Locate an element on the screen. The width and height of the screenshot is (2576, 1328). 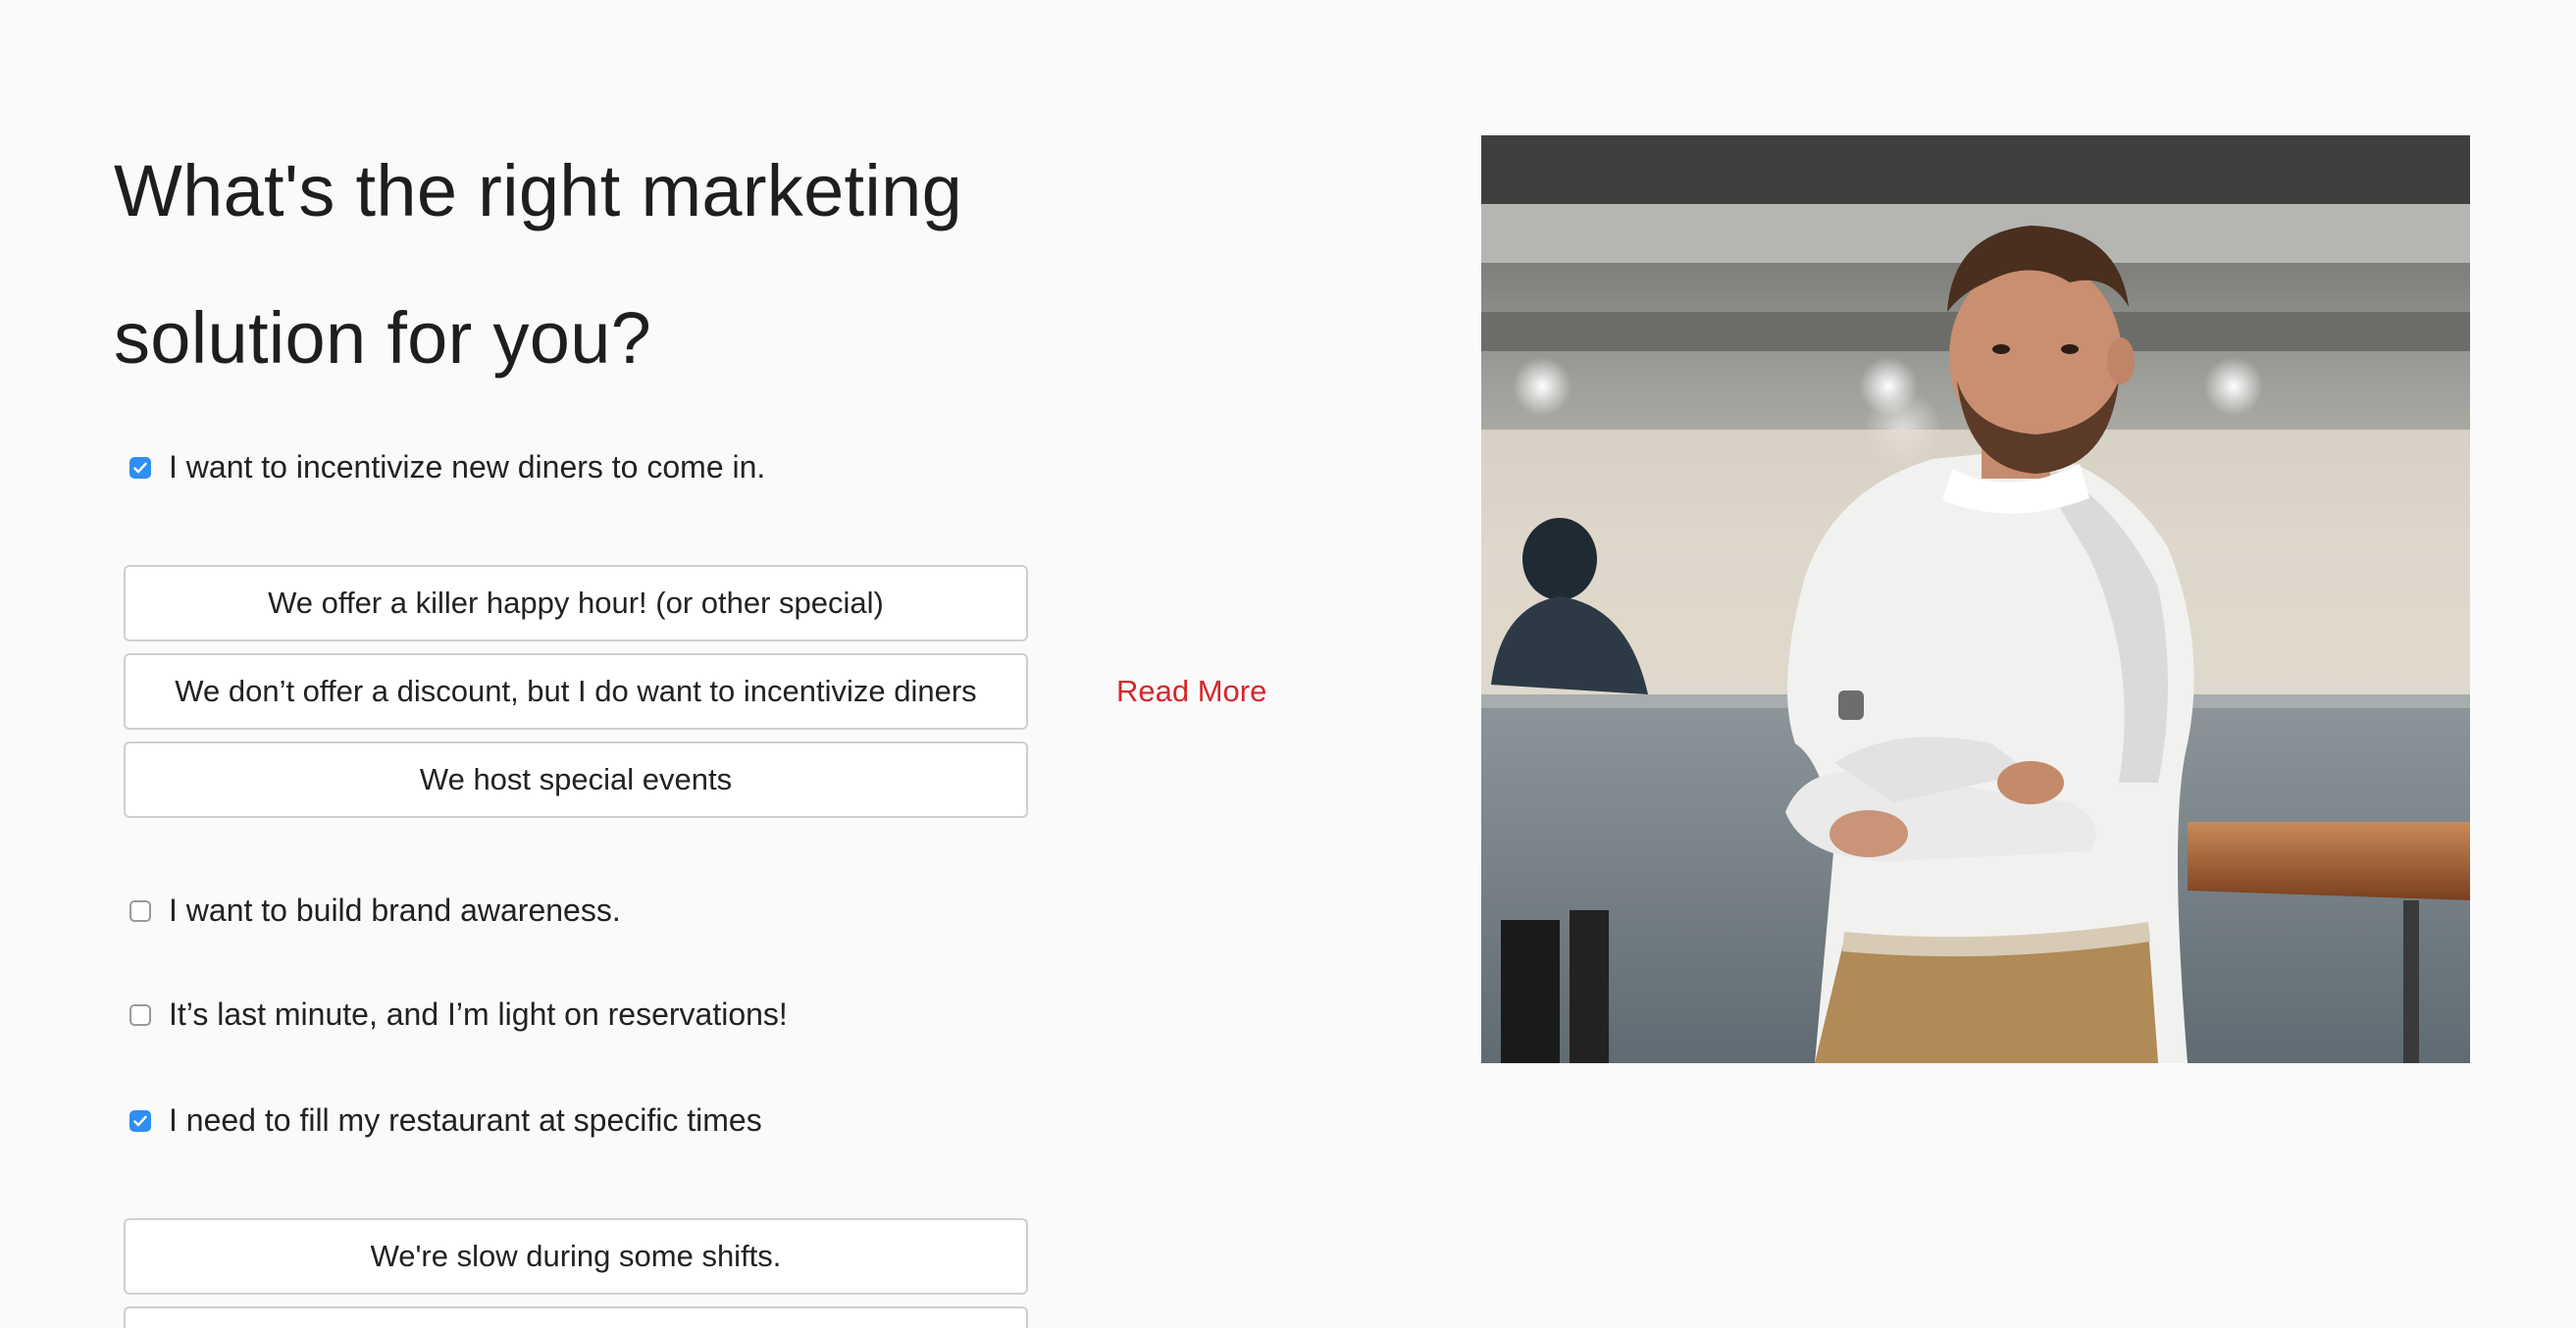
read-more-link: Read More is located at coordinates (1191, 691).